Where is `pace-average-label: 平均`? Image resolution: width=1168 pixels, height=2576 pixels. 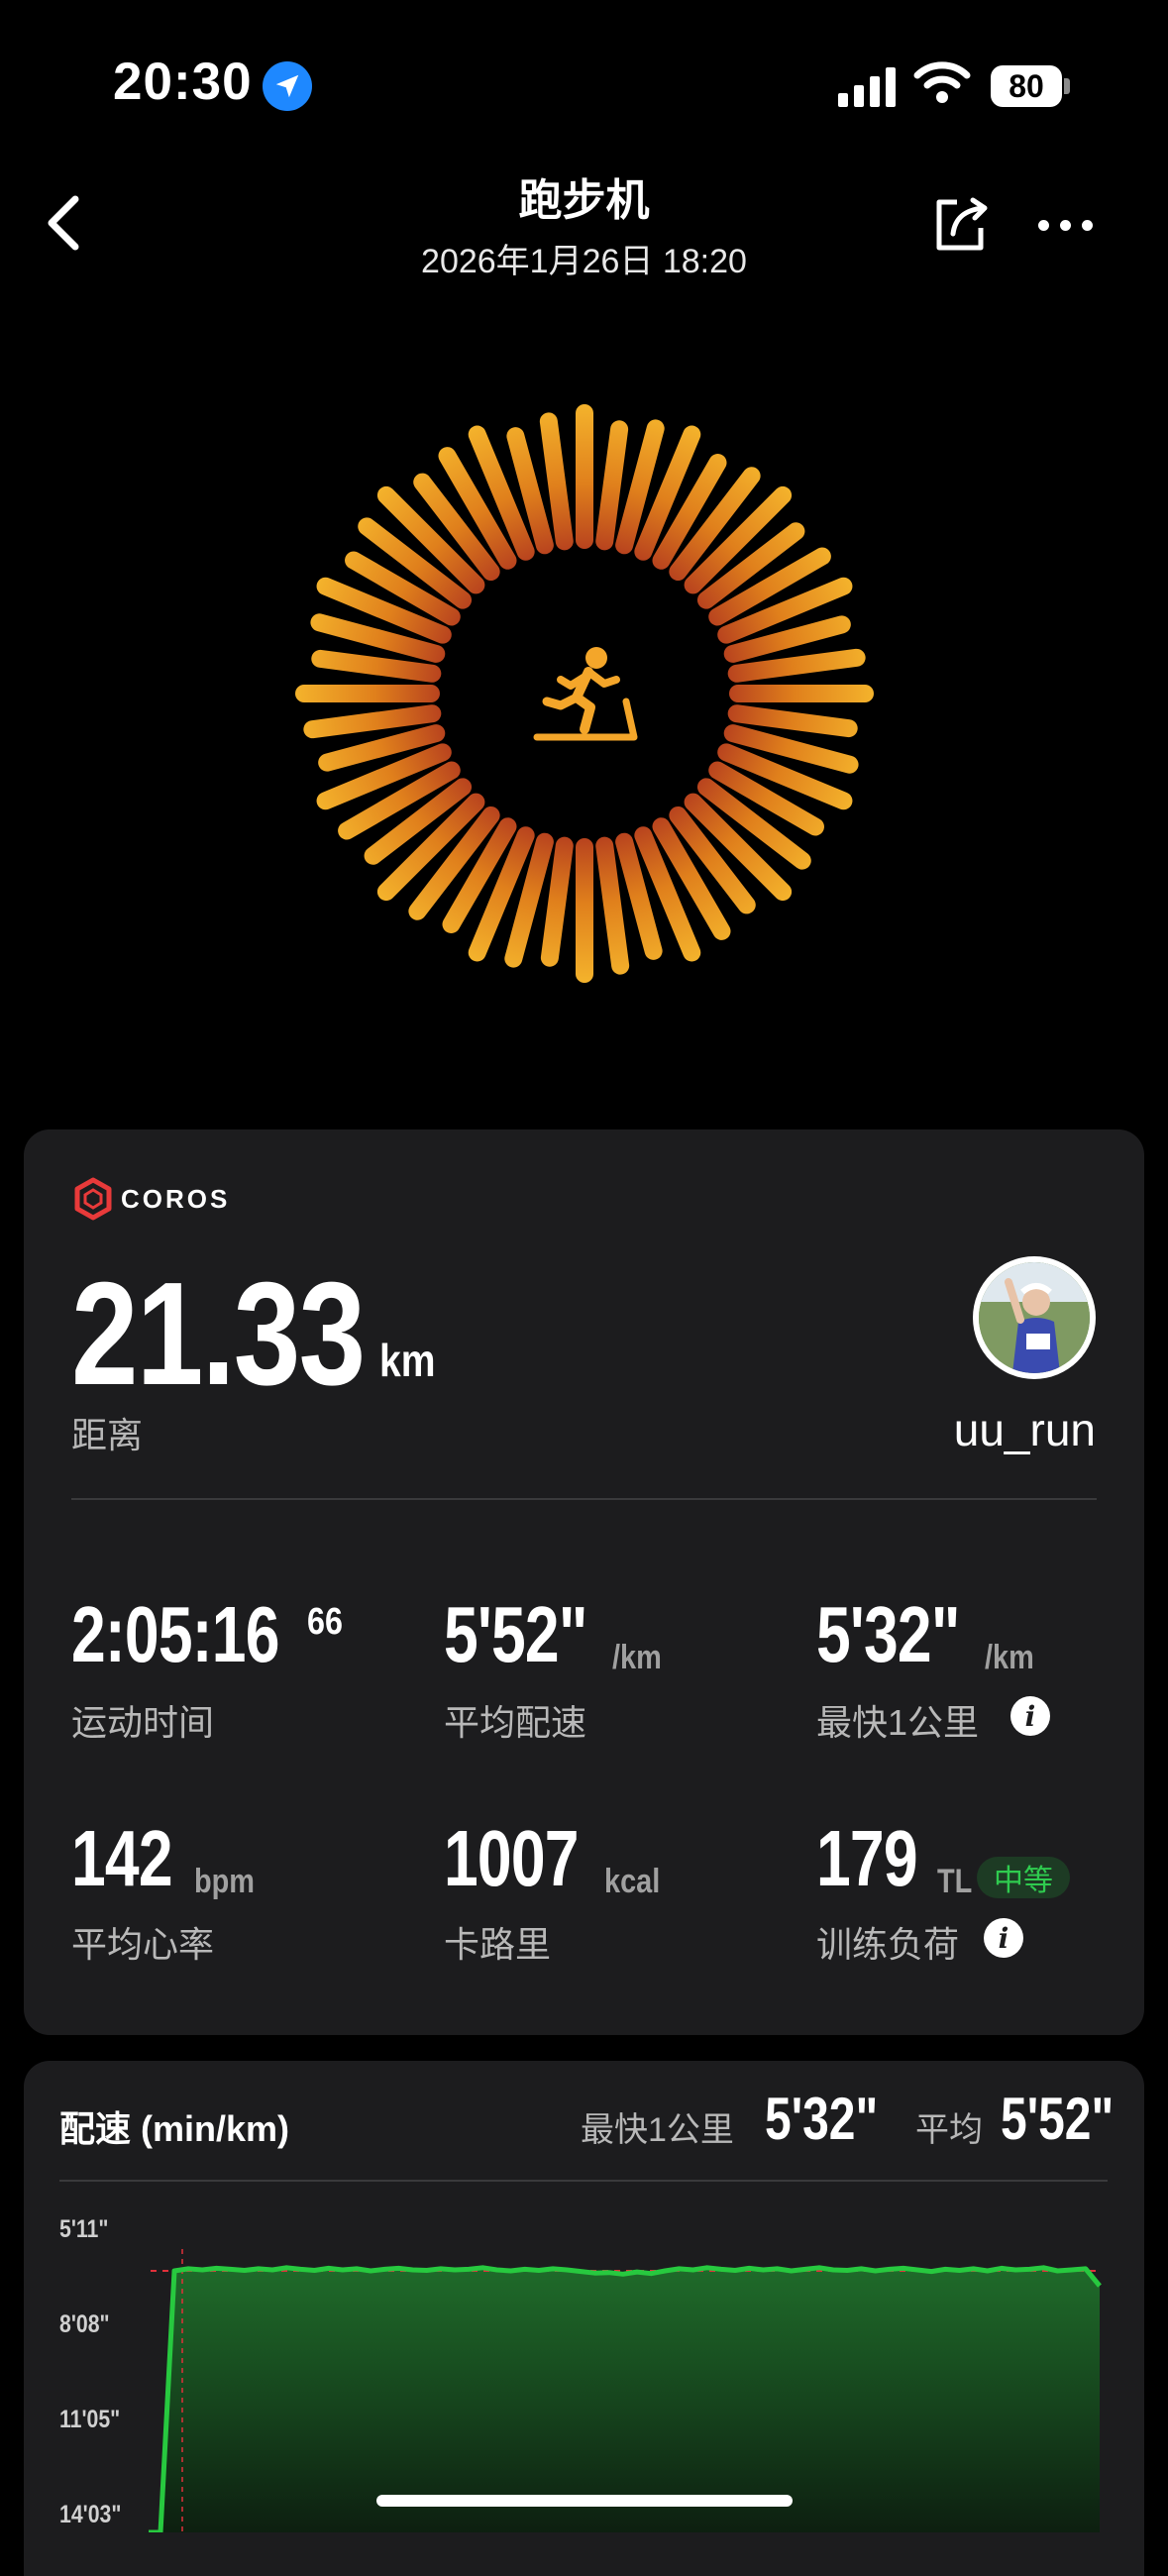
pace-average-label: 平均 is located at coordinates (949, 2130).